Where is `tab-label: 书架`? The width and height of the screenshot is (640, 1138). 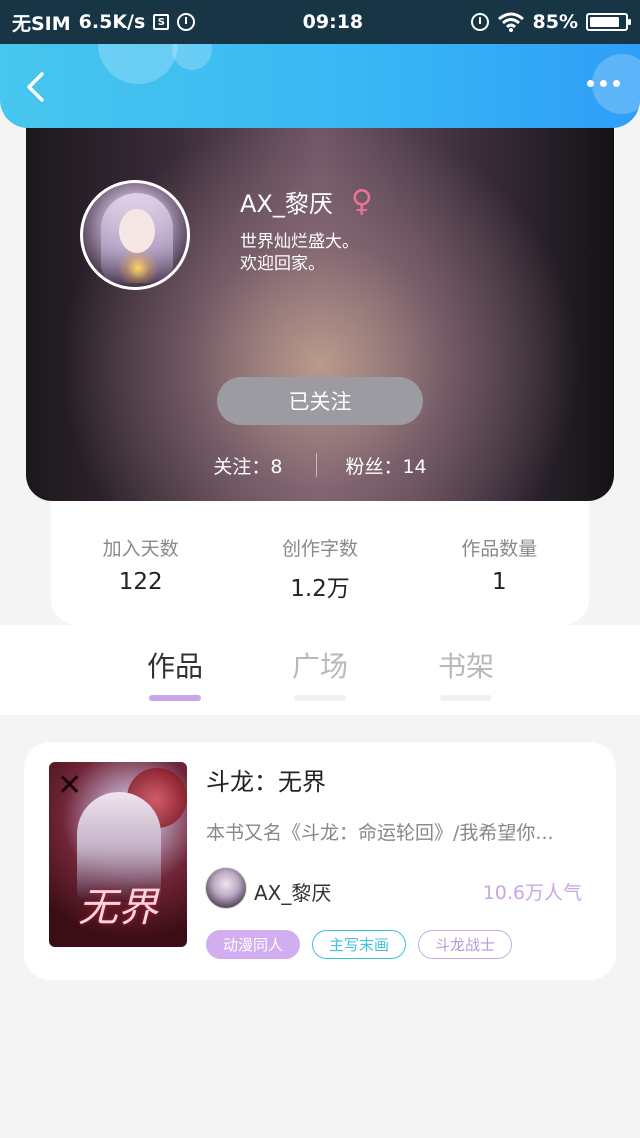
tab-label: 书架 is located at coordinates (466, 666).